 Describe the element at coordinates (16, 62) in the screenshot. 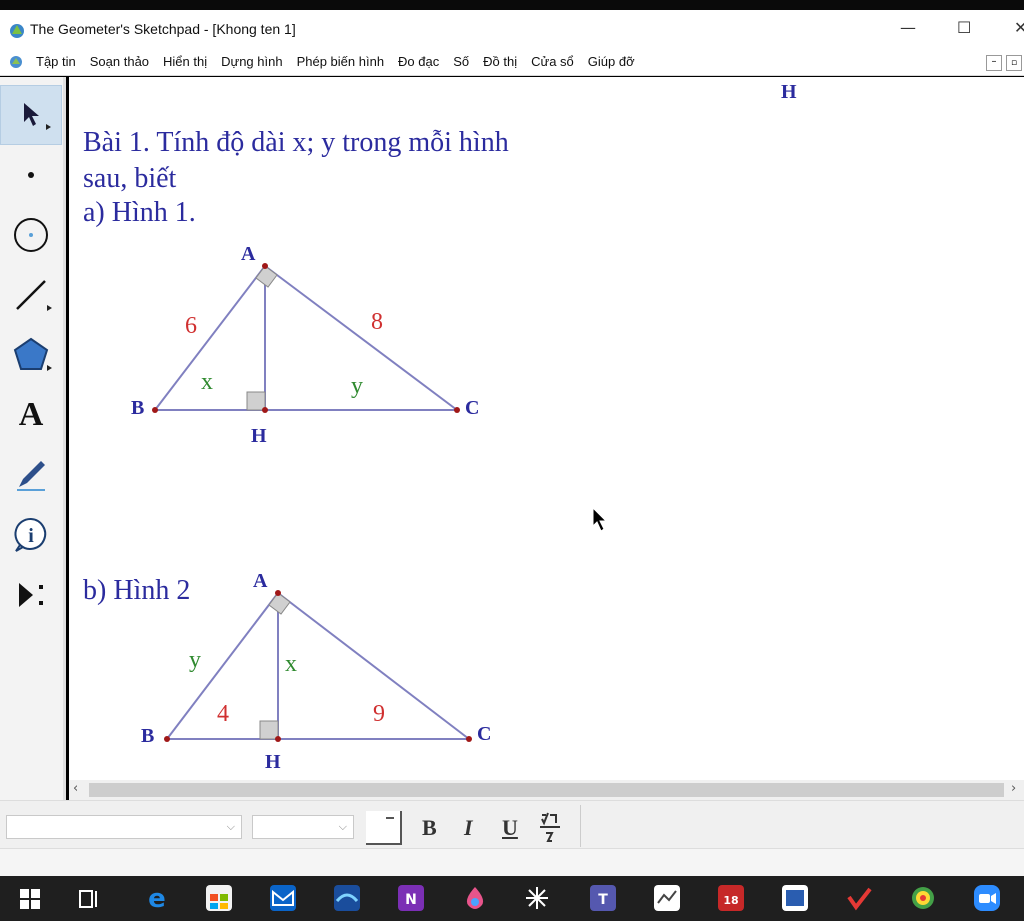

I see `document-icon` at that location.